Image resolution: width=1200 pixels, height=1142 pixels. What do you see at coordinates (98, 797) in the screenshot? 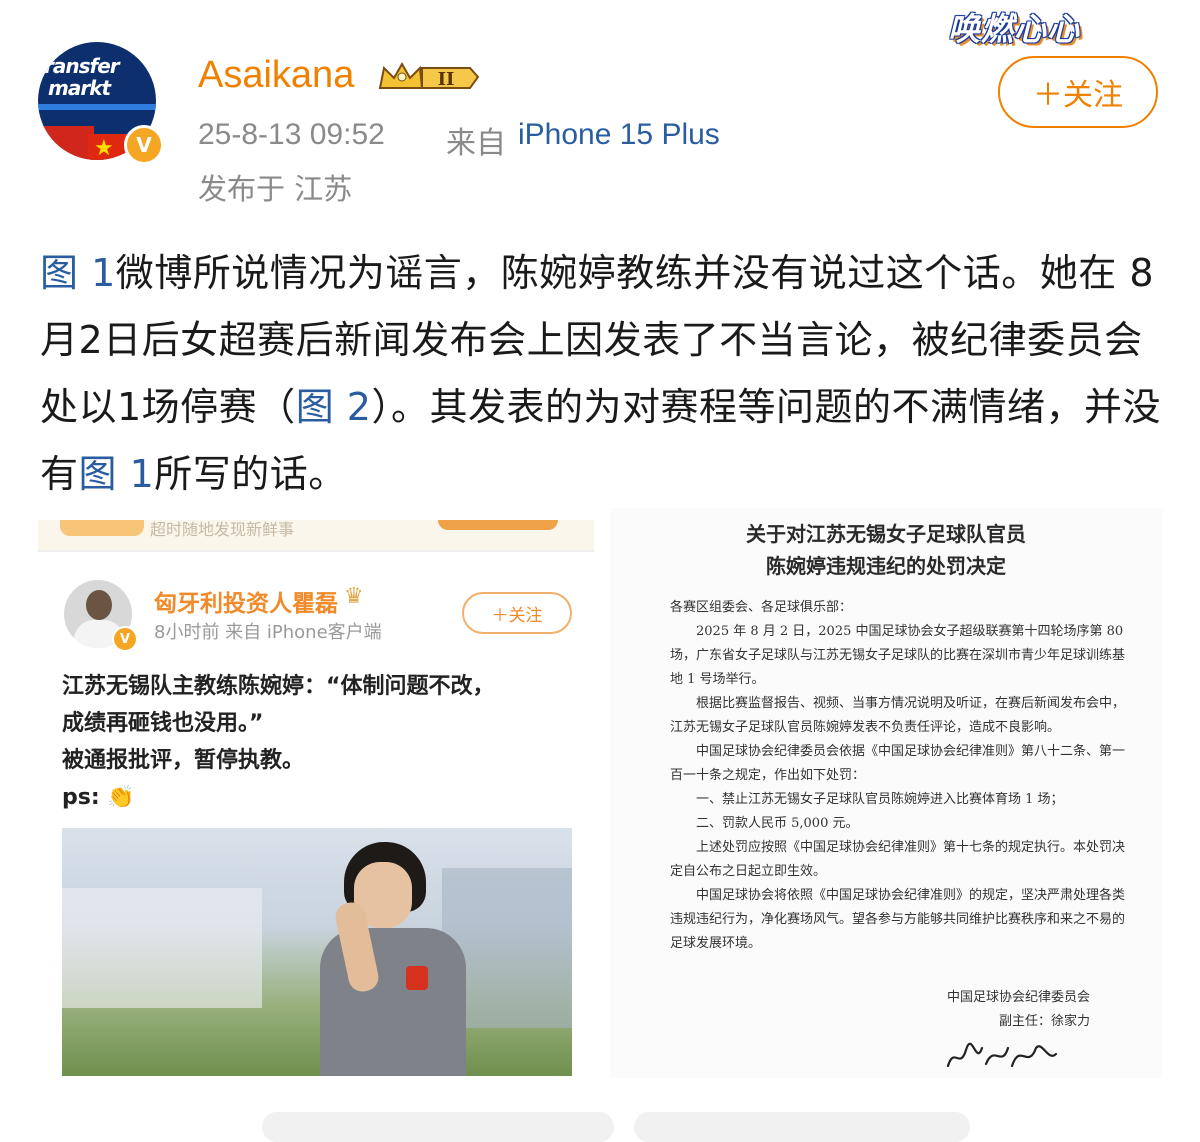
I see `image1-line: ps: 👏` at bounding box center [98, 797].